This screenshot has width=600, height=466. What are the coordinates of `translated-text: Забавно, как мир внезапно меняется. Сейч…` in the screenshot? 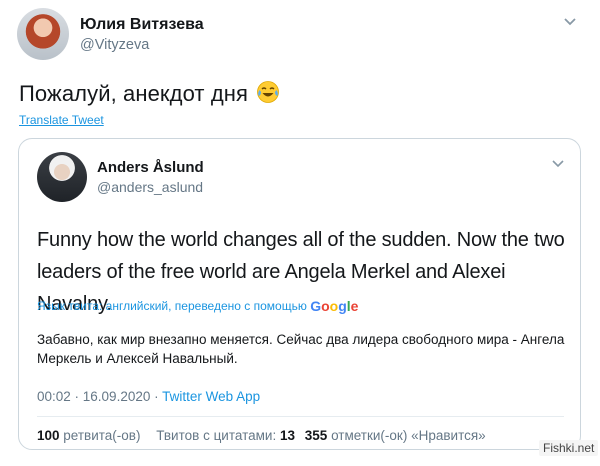 It's located at (301, 349).